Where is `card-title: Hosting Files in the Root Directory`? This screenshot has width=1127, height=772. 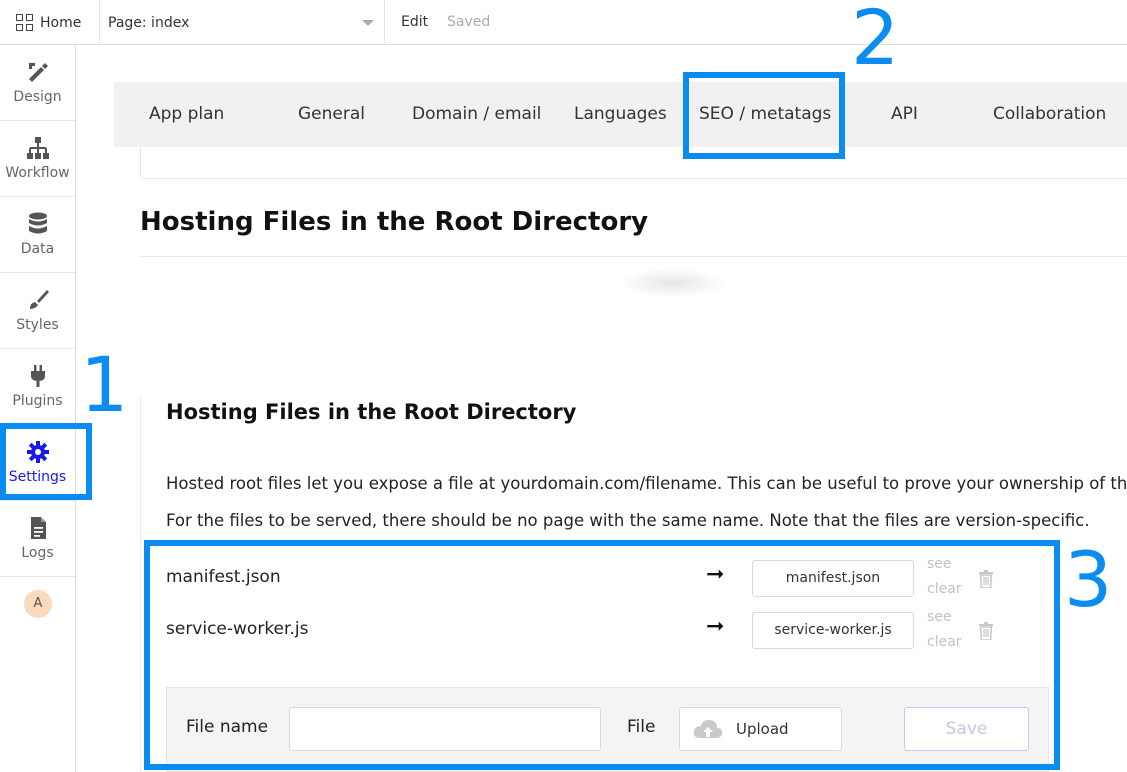 card-title: Hosting Files in the Root Directory is located at coordinates (371, 412).